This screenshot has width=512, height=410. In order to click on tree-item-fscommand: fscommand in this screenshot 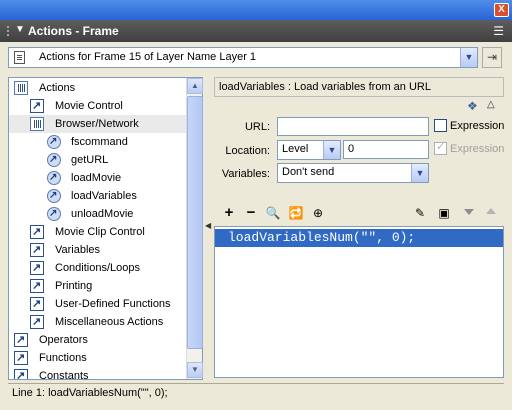, I will do `click(98, 142)`.